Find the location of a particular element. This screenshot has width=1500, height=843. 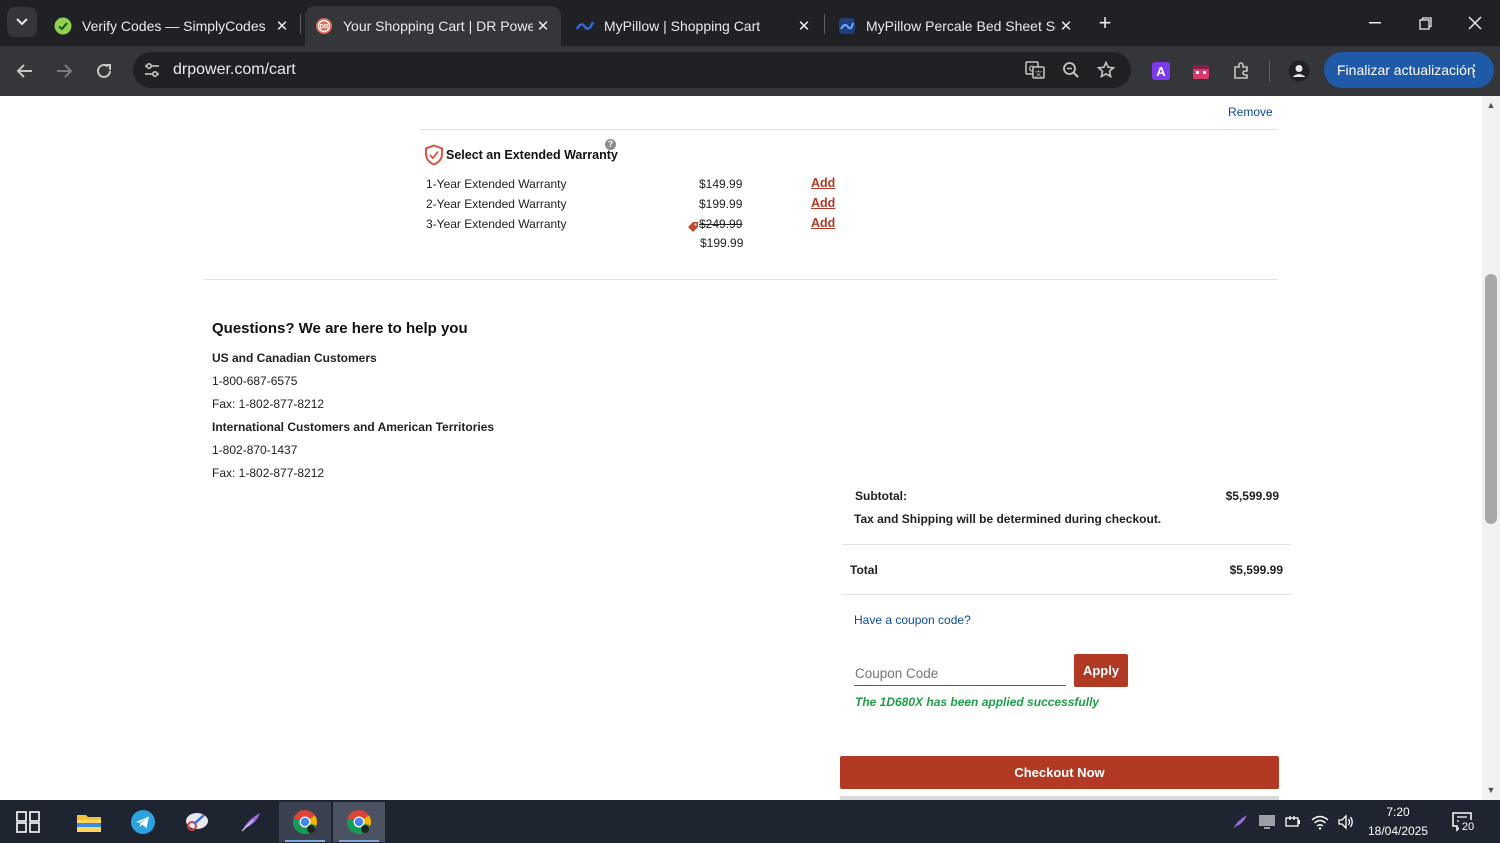

volume-tray-icon is located at coordinates (1346, 822).